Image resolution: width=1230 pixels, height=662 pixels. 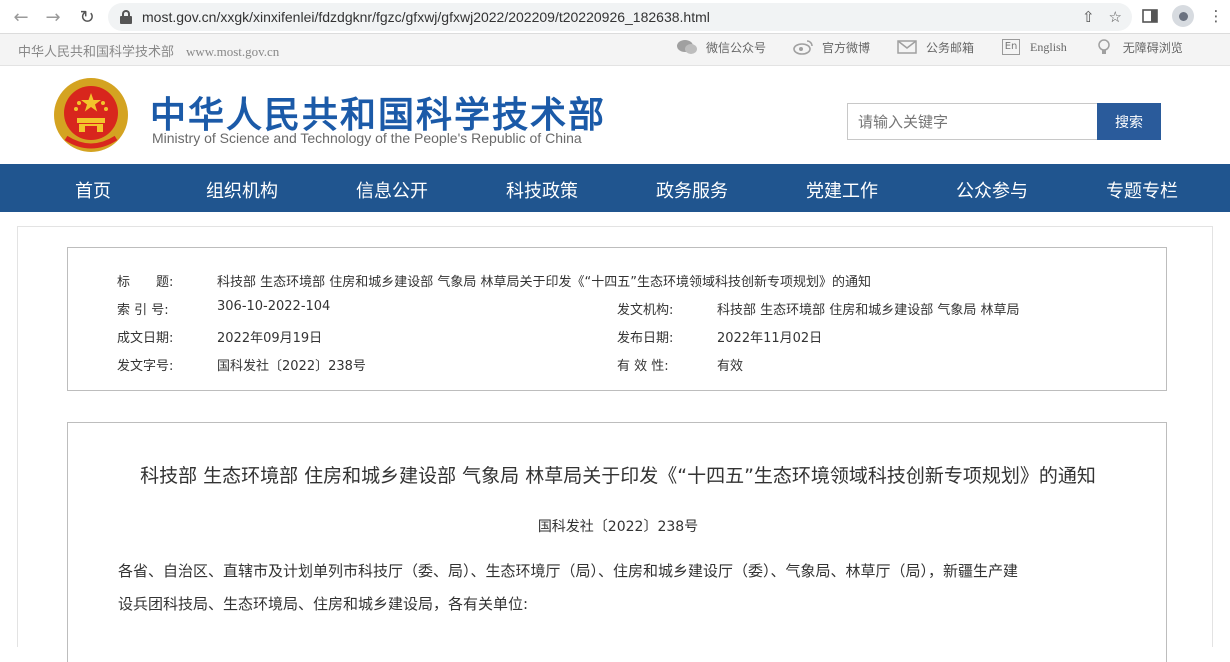 What do you see at coordinates (91, 115) in the screenshot?
I see `national-emblem-logo` at bounding box center [91, 115].